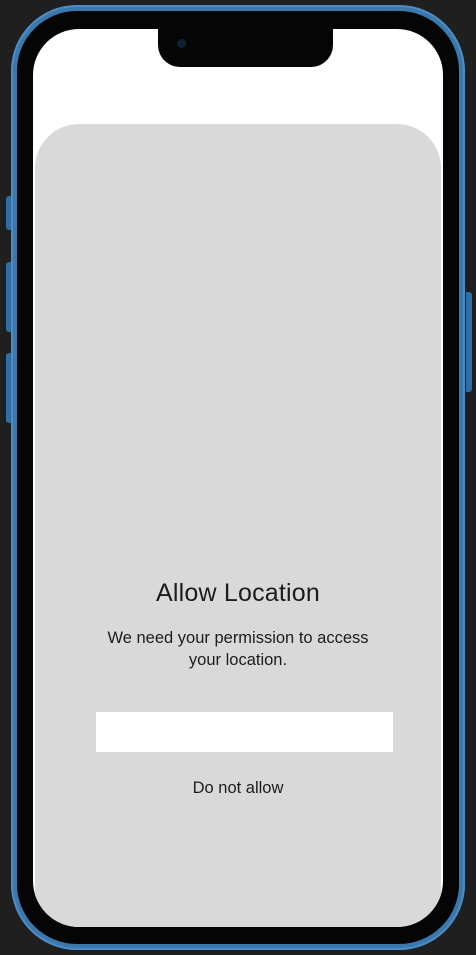 This screenshot has height=955, width=476. Describe the element at coordinates (237, 593) in the screenshot. I see `permission-title: Allow Location` at that location.